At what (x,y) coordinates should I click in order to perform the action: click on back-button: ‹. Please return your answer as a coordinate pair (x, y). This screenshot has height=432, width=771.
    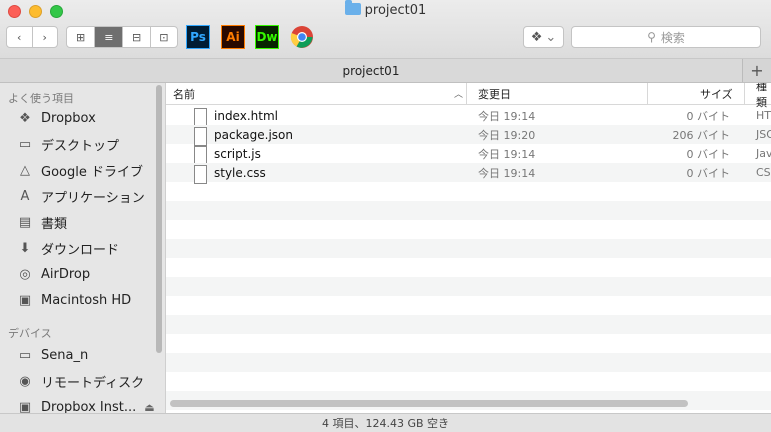
    Looking at the image, I should click on (20, 37).